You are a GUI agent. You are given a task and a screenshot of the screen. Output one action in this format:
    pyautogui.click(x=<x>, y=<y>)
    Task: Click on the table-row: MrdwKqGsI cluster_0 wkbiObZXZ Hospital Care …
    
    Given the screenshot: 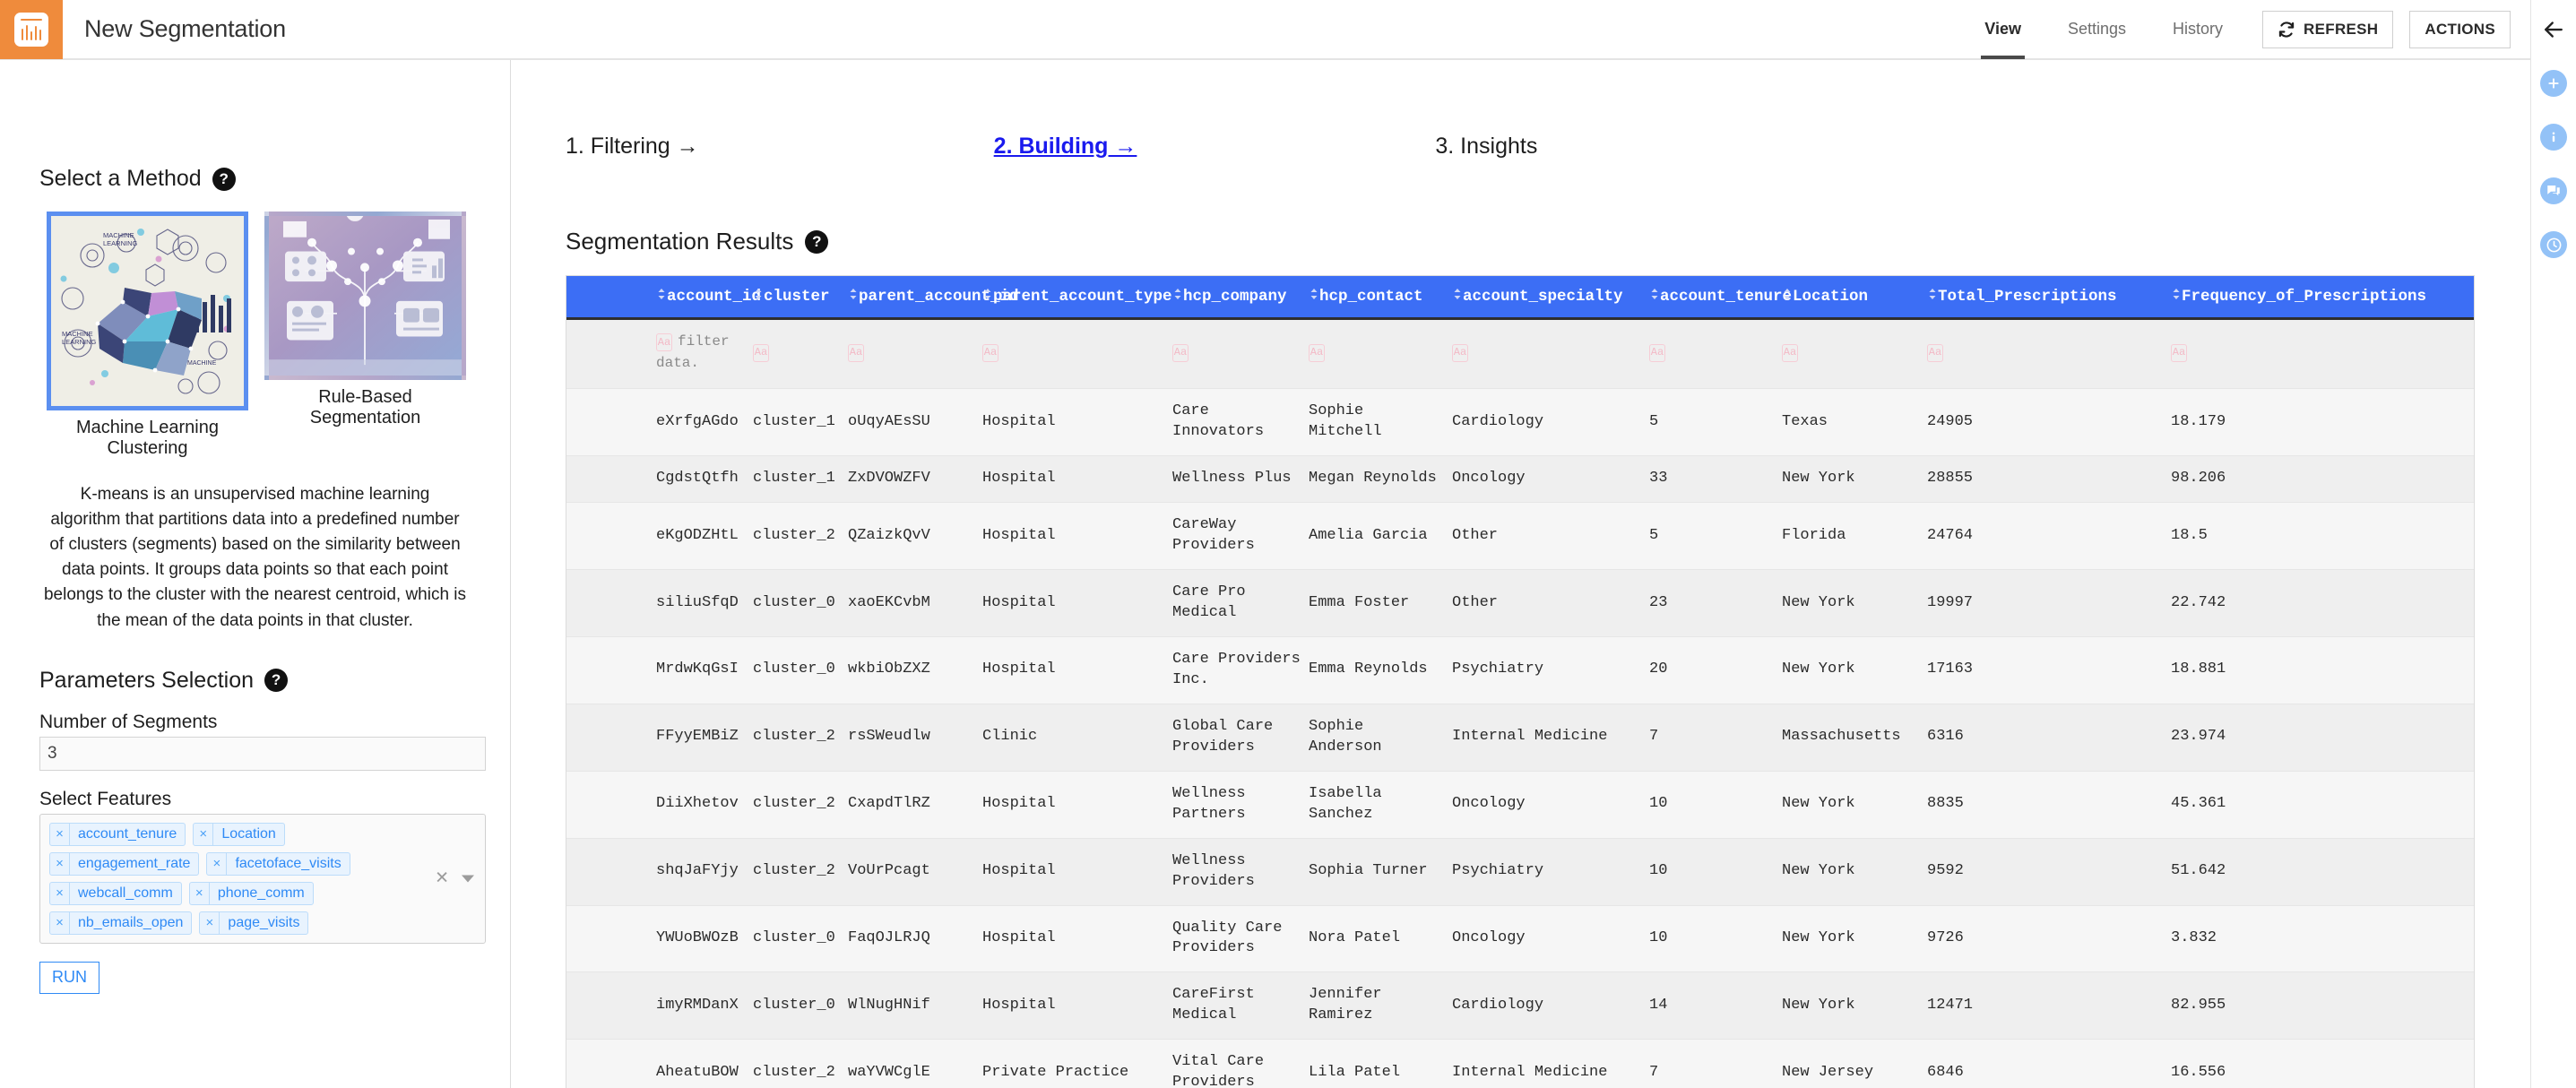 What is the action you would take?
    pyautogui.click(x=1520, y=670)
    